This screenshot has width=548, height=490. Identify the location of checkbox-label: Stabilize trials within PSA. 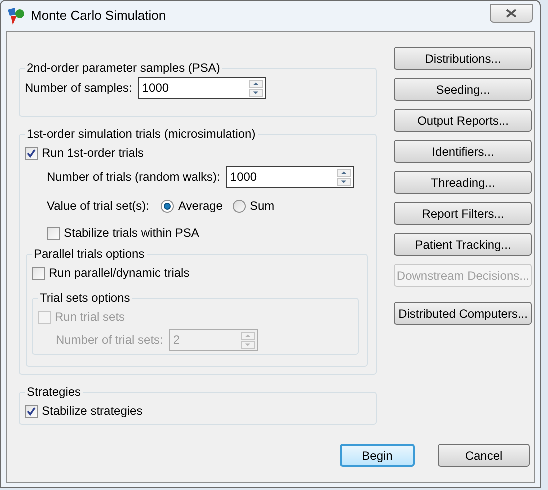
(132, 233).